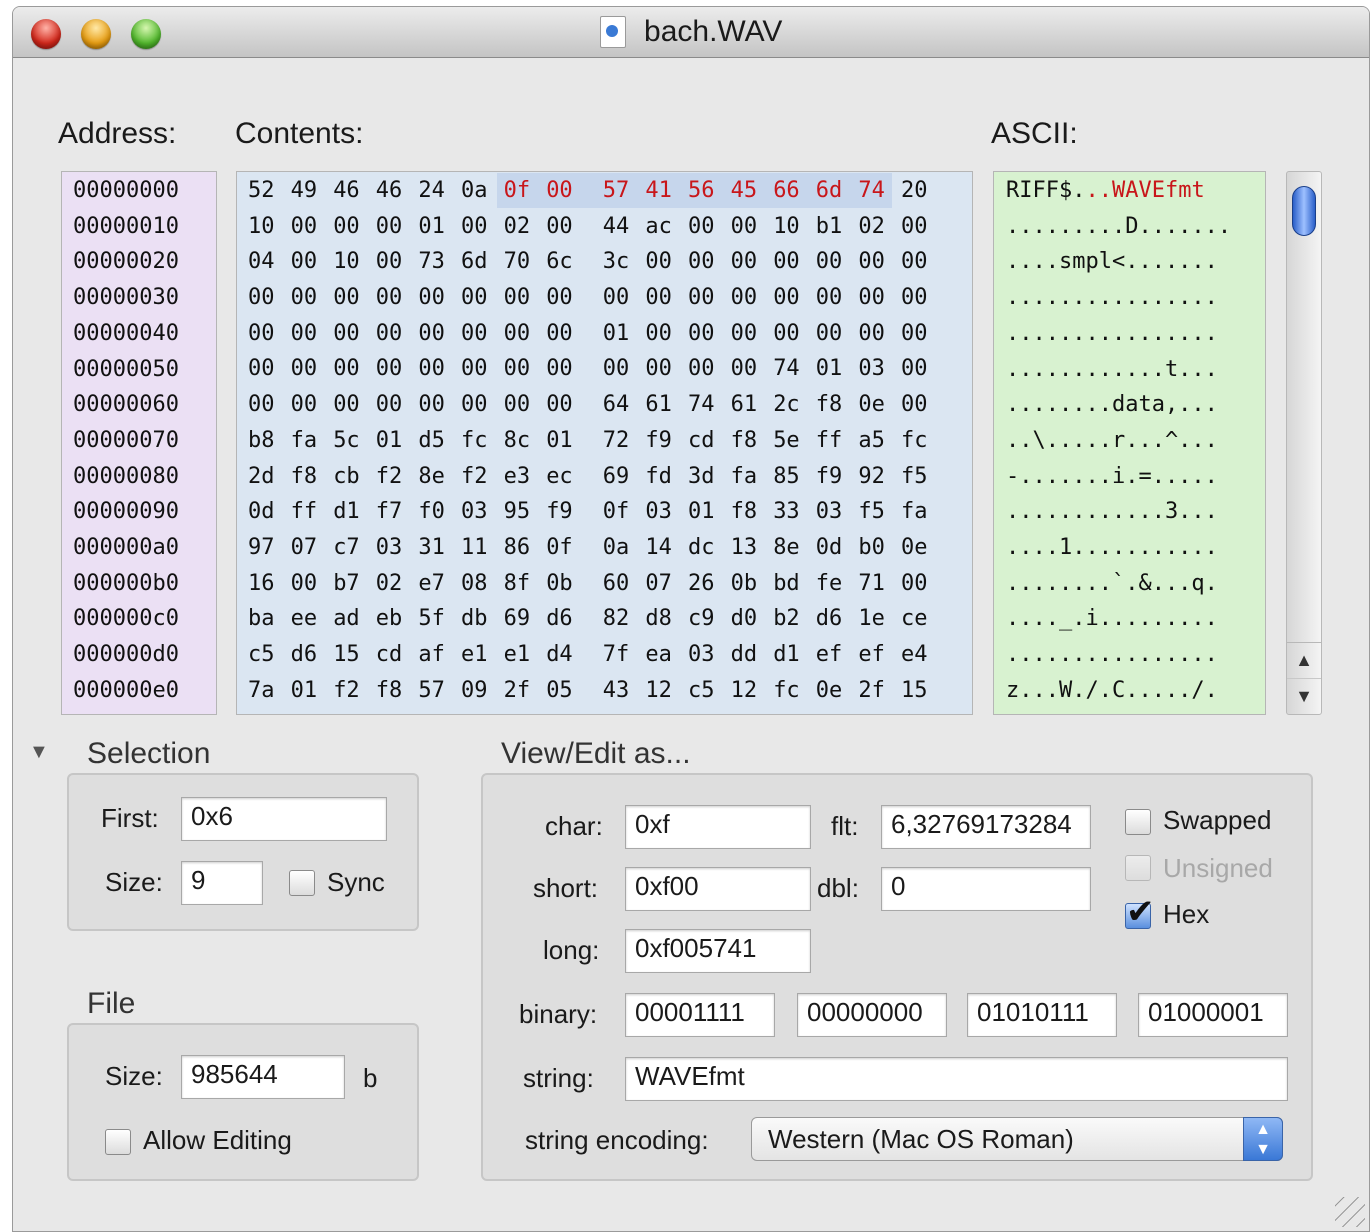  What do you see at coordinates (616, 405) in the screenshot?
I see `hex-byte: 64` at bounding box center [616, 405].